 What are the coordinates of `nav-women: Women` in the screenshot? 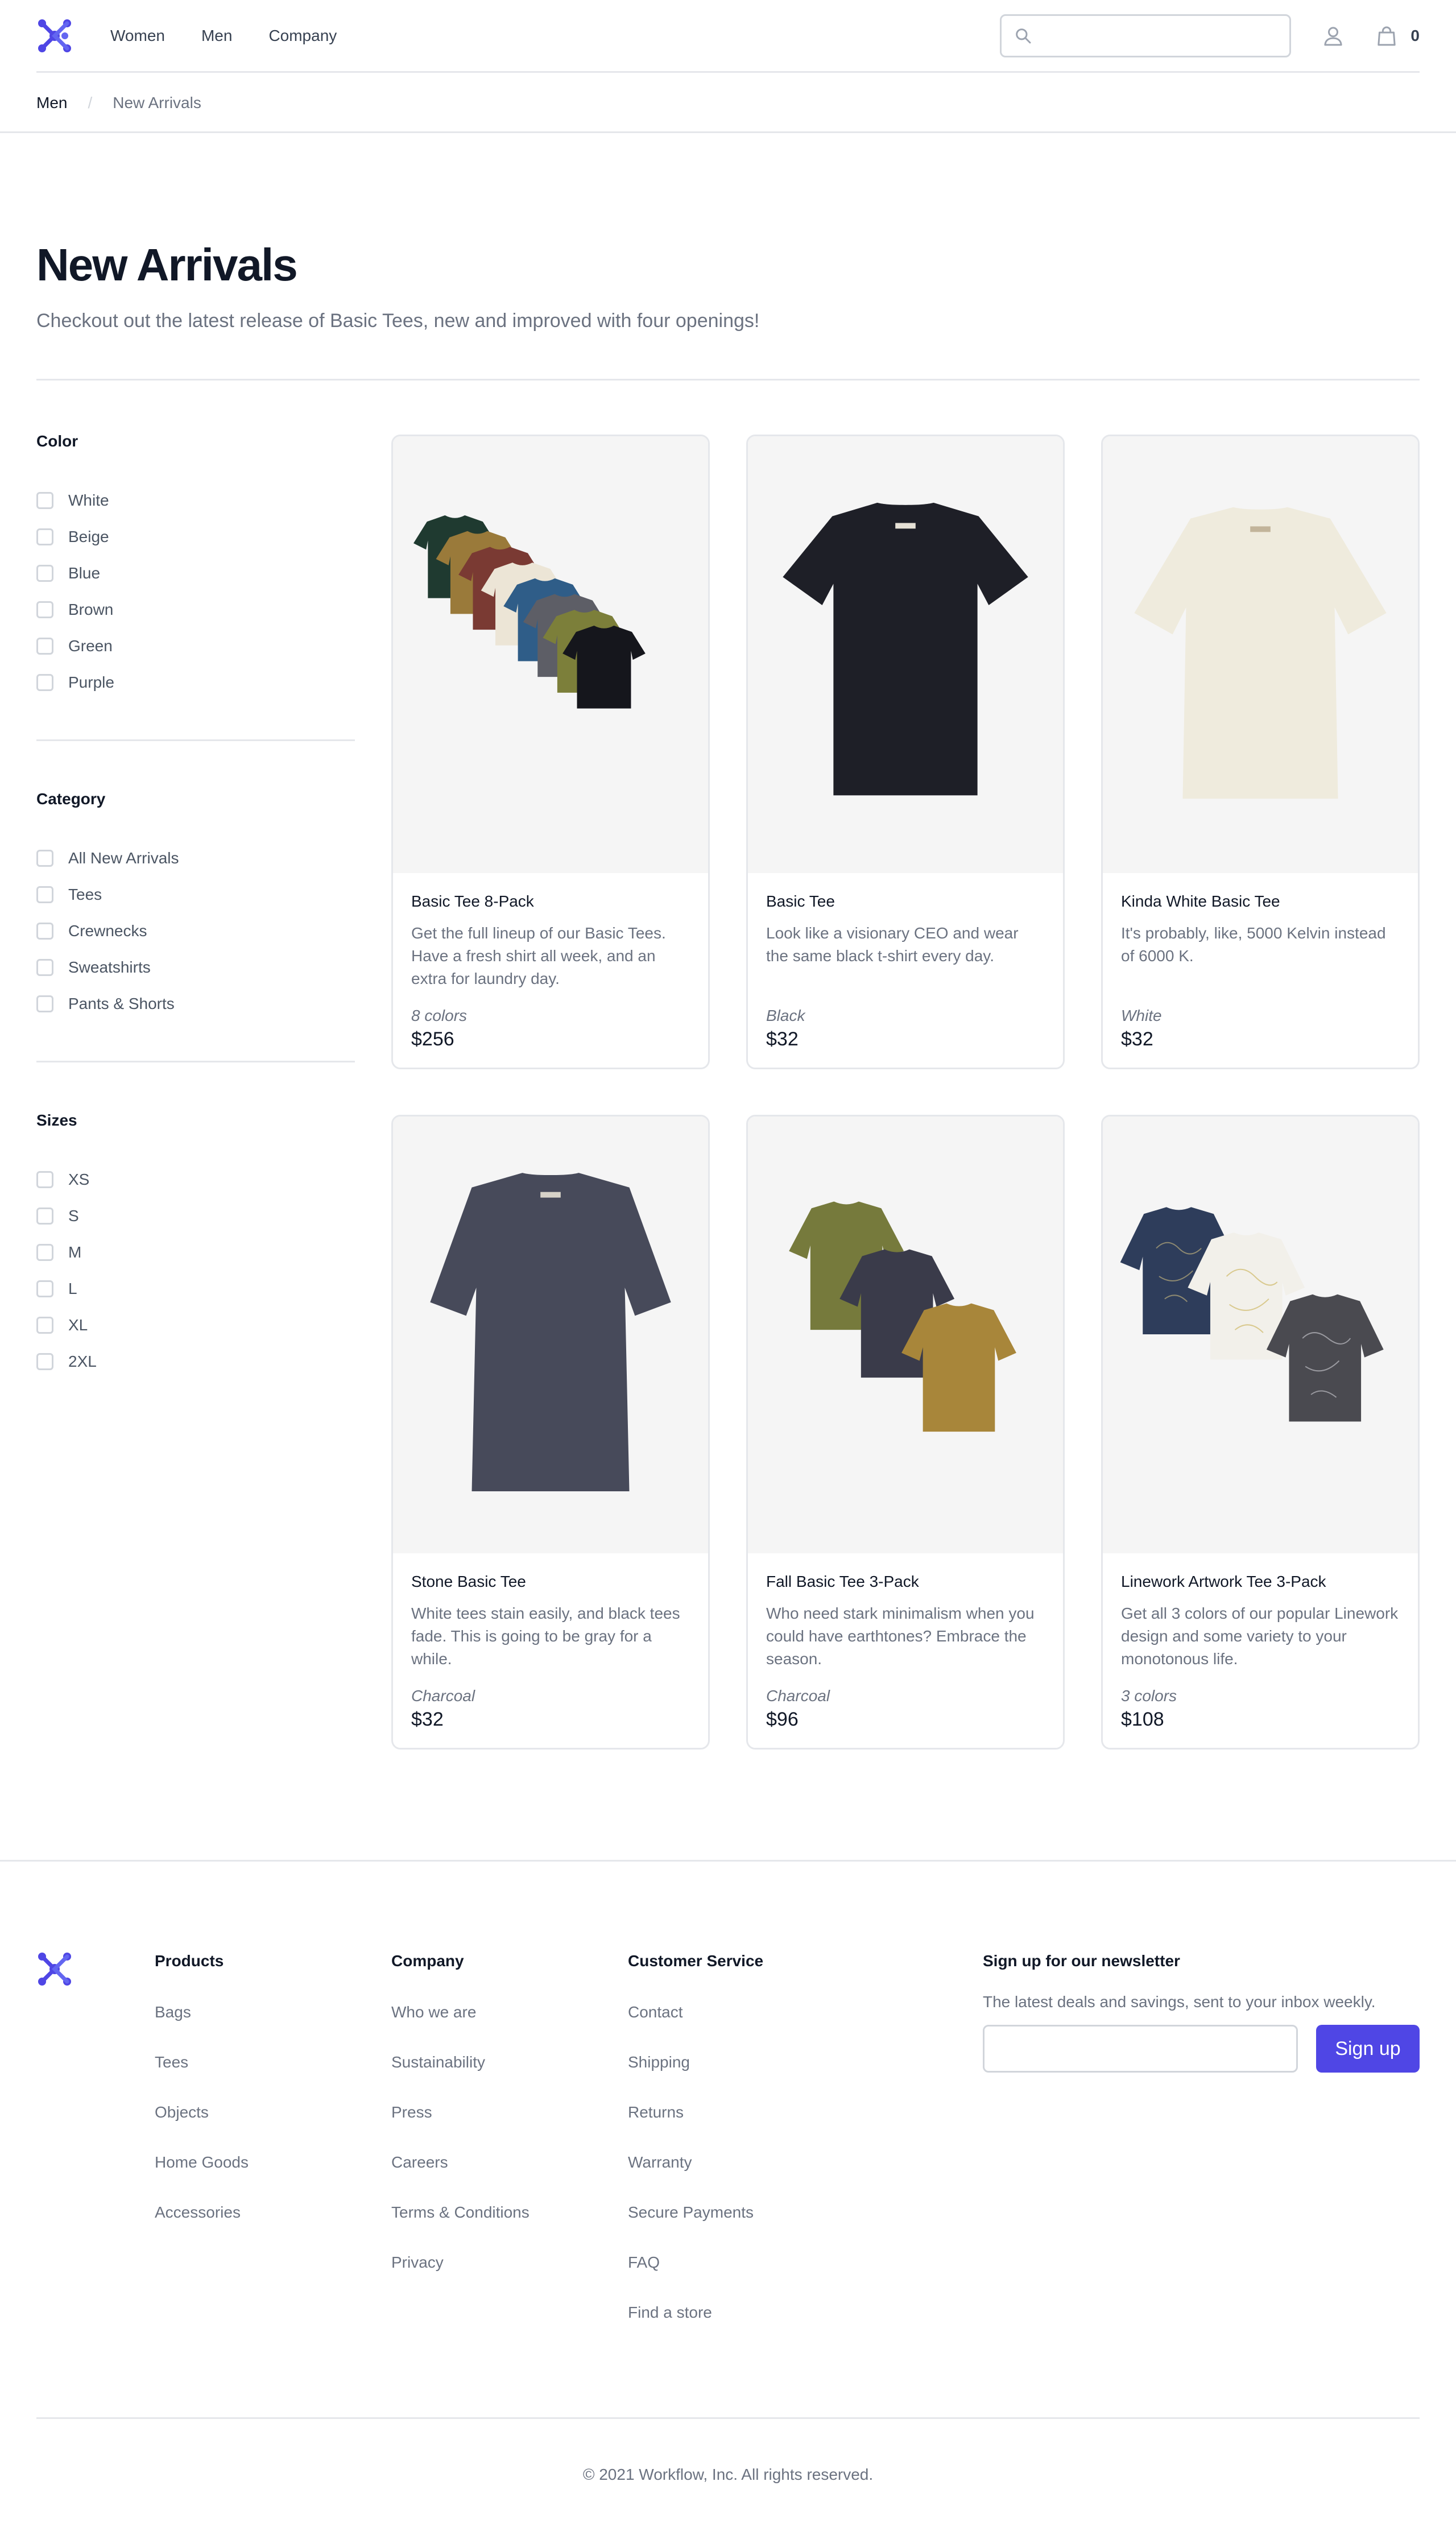 It's located at (137, 36).